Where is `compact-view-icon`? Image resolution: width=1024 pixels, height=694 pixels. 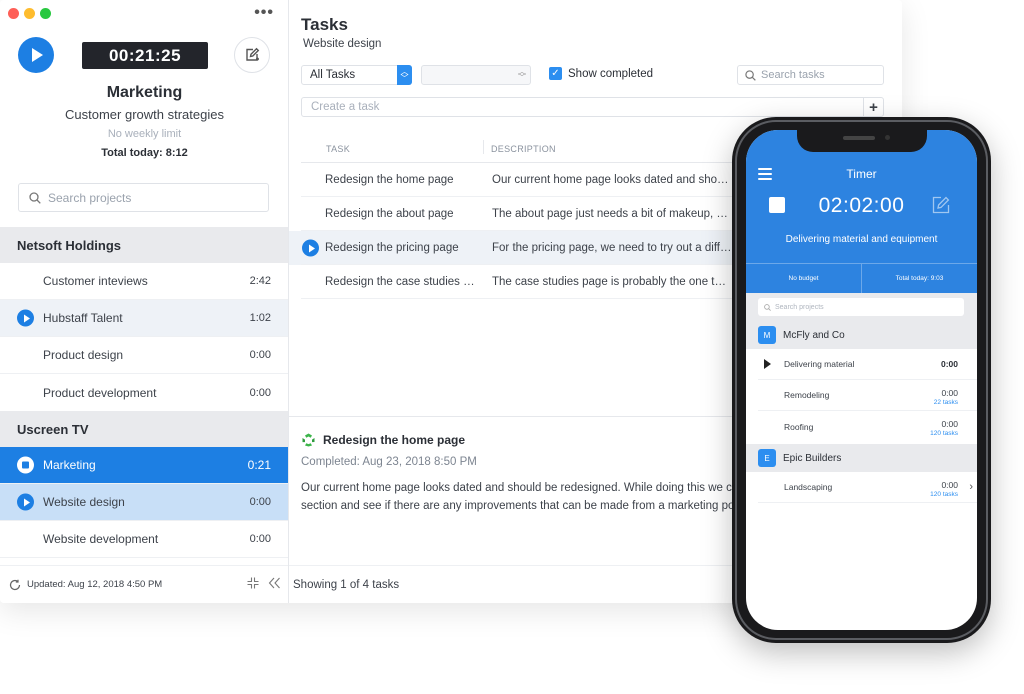 compact-view-icon is located at coordinates (253, 583).